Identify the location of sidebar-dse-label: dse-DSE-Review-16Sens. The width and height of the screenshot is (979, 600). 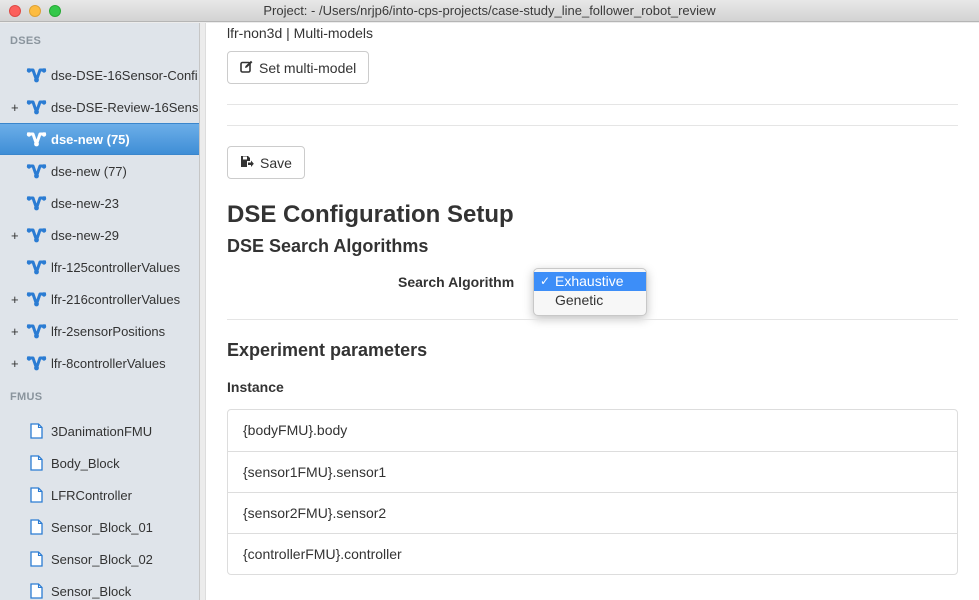
(125, 107).